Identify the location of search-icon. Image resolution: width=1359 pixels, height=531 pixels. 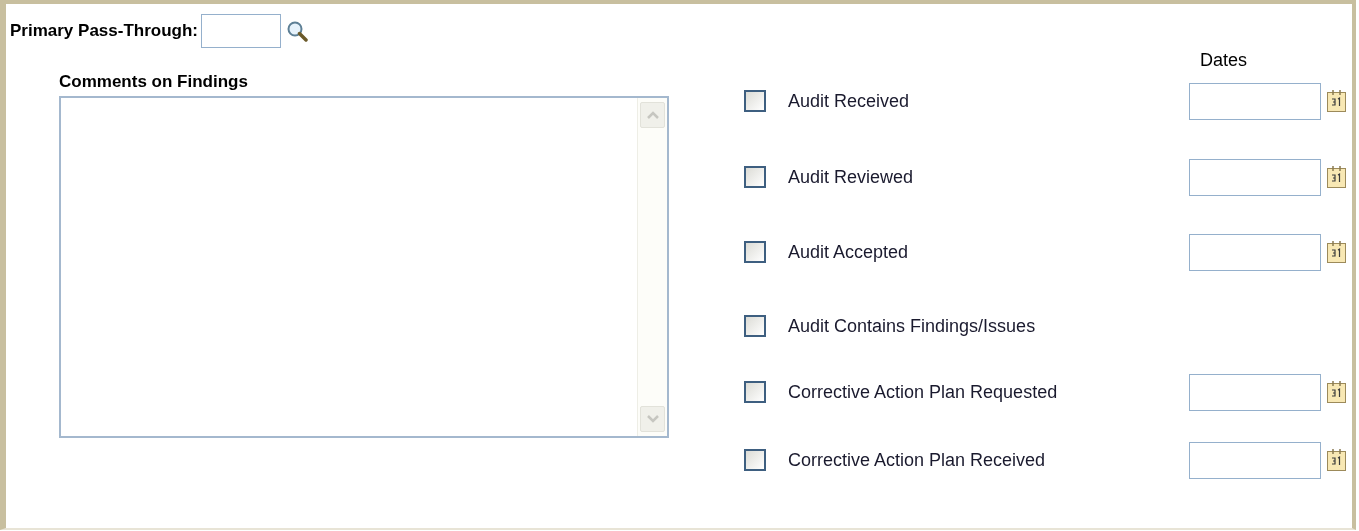
(297, 31).